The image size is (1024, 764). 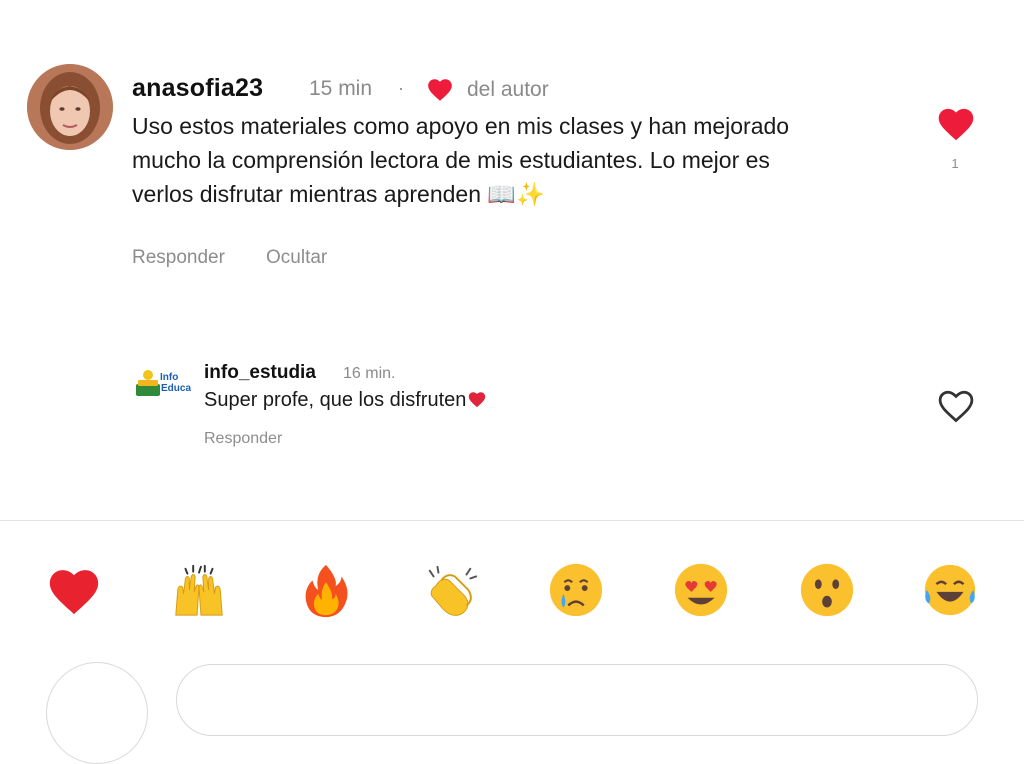 I want to click on logo-text-bottom: Educa, so click(x=176, y=388).